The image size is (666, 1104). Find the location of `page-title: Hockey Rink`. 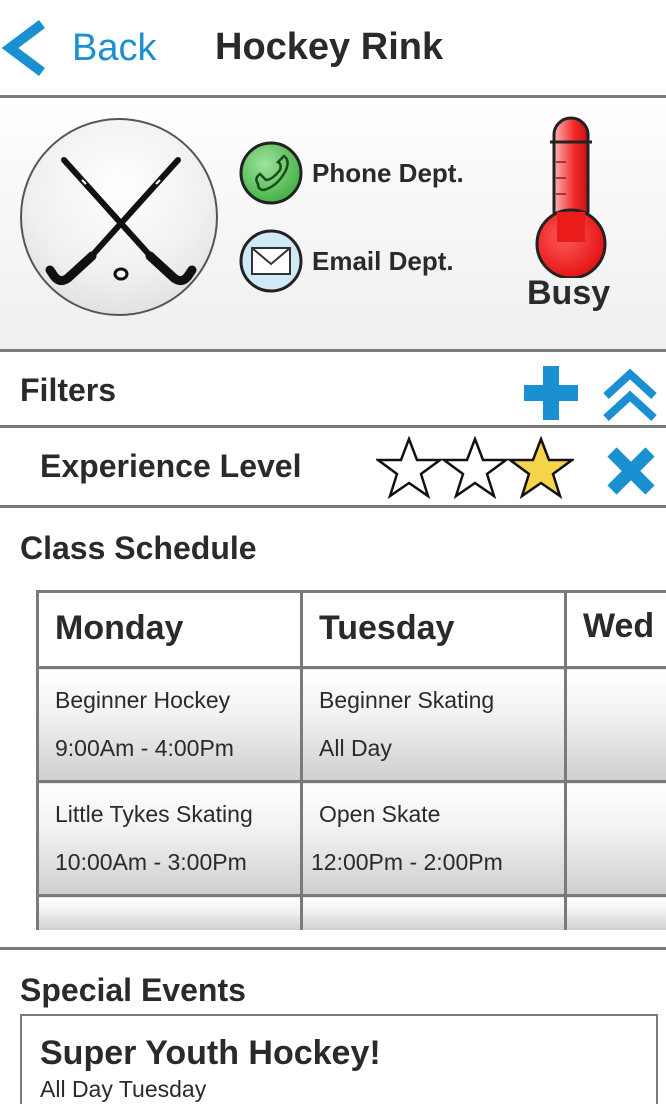

page-title: Hockey Rink is located at coordinates (329, 47).